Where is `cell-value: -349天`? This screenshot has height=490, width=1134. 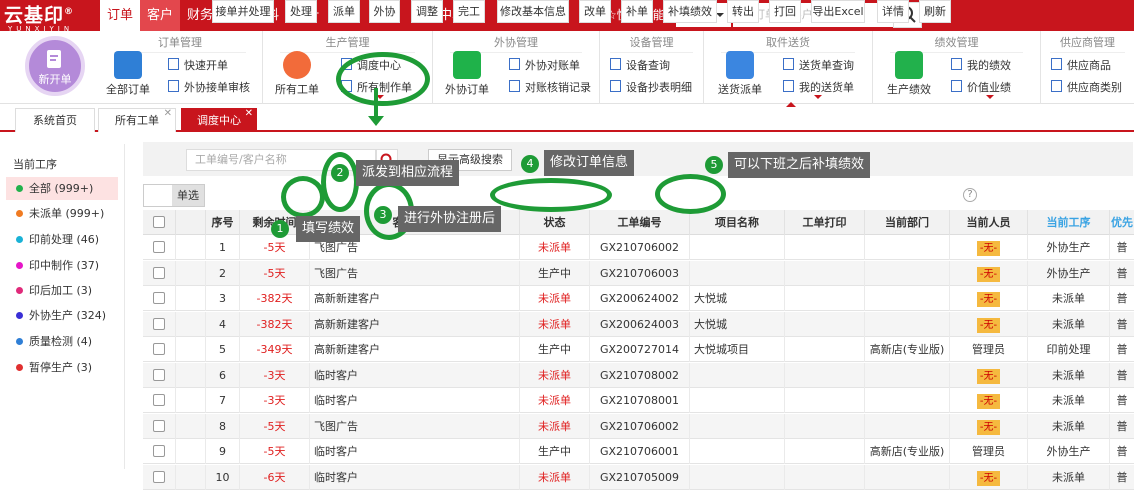
cell-value: -349天 is located at coordinates (274, 349).